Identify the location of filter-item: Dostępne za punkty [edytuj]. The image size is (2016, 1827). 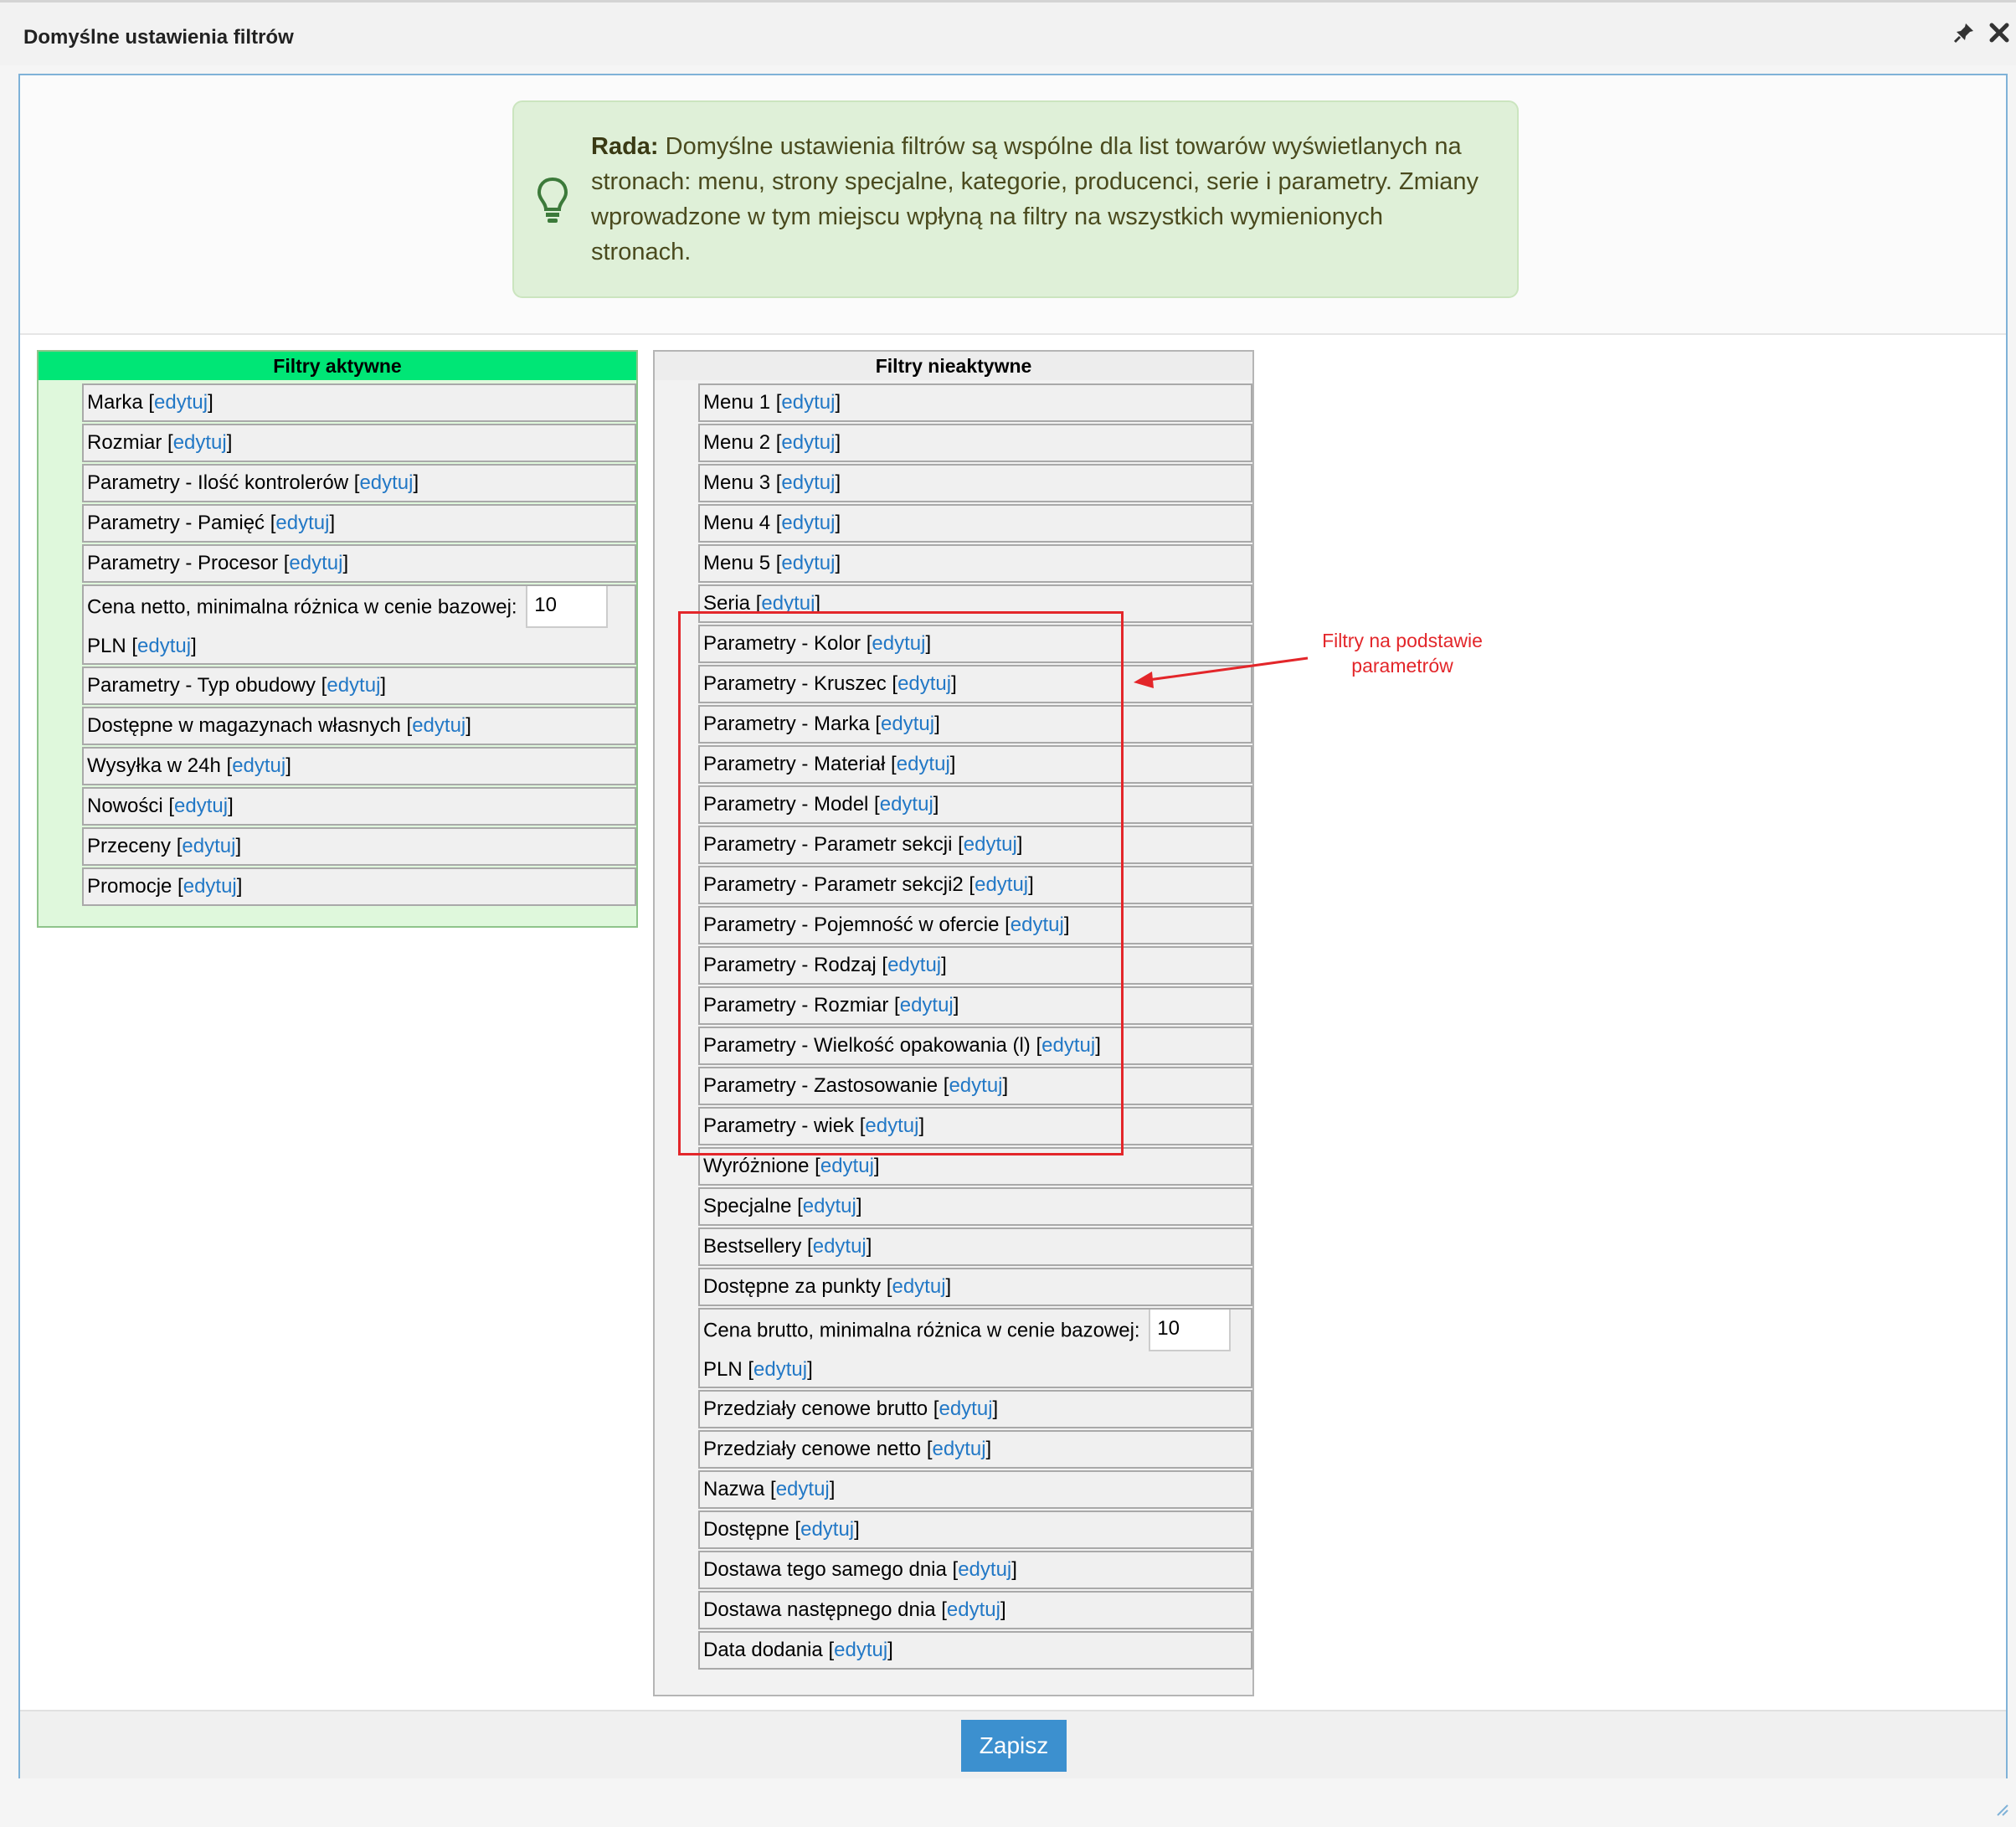
(975, 1287).